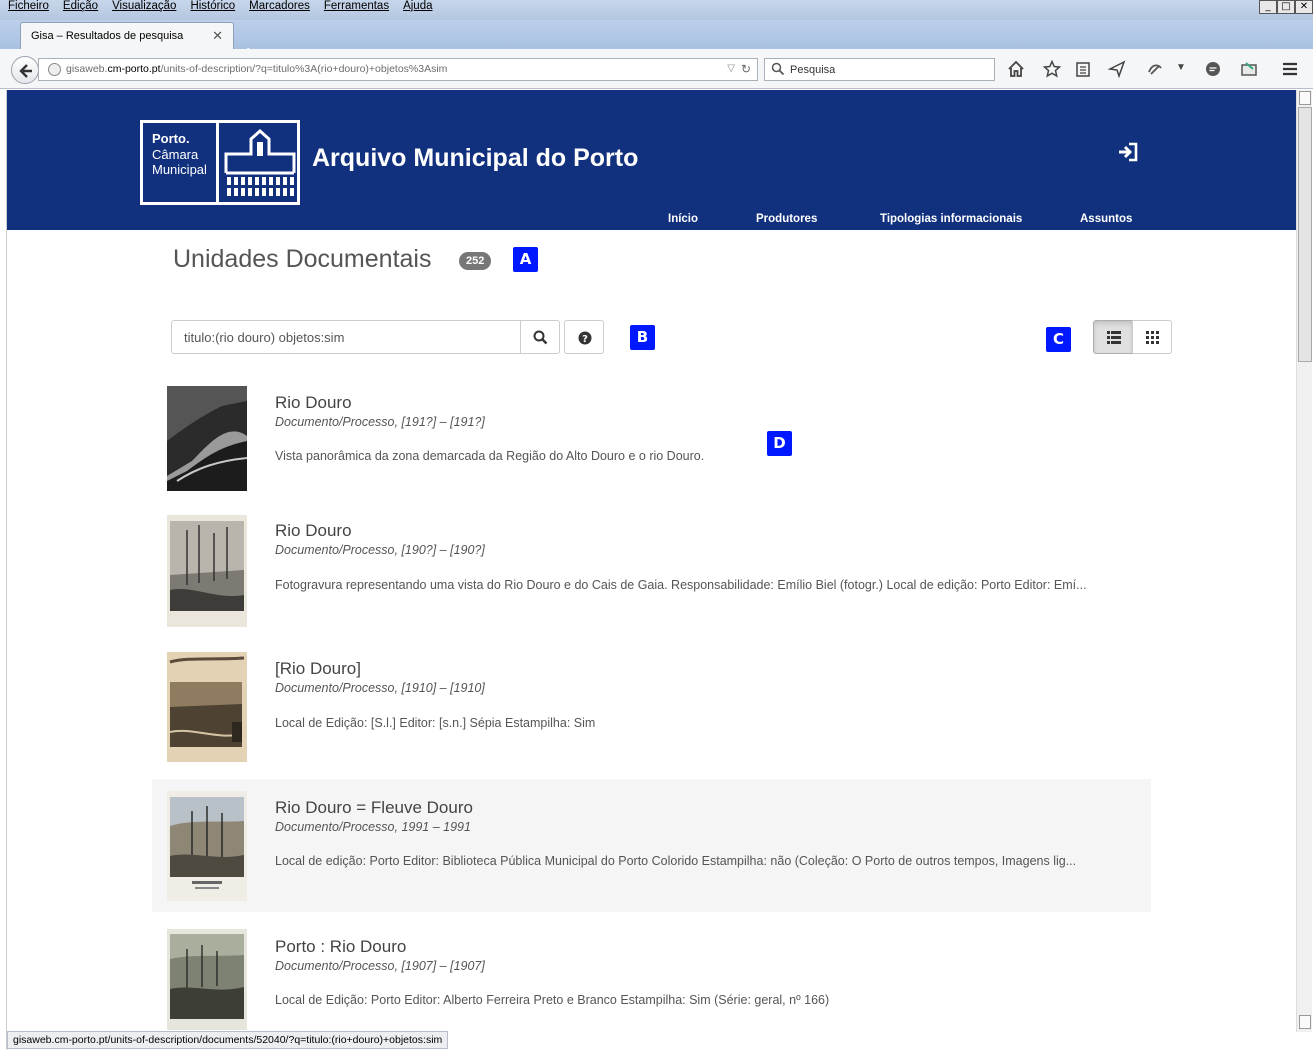 Image resolution: width=1313 pixels, height=1050 pixels. Describe the element at coordinates (374, 808) in the screenshot. I see `result-title: Rio Douro = Fleuve Douro` at that location.